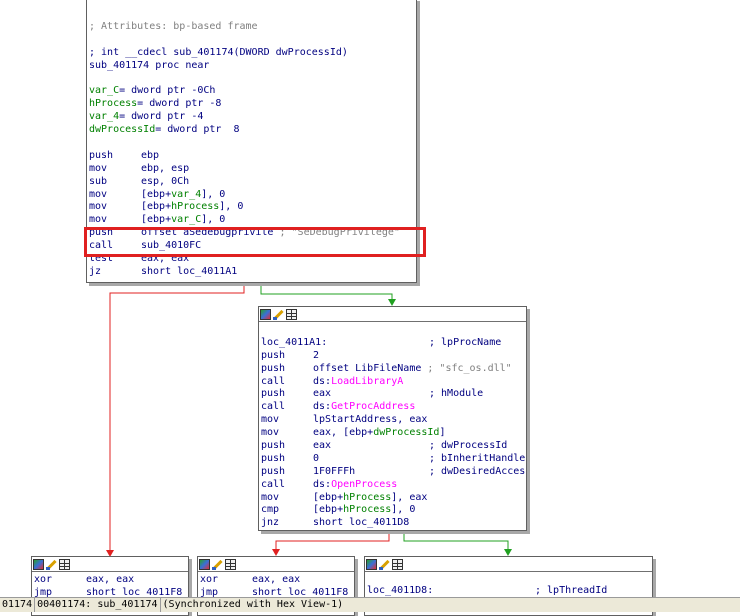 The image size is (740, 616). Describe the element at coordinates (252, 27) in the screenshot. I see `code-line: ; Attributes: bp-based frame` at that location.